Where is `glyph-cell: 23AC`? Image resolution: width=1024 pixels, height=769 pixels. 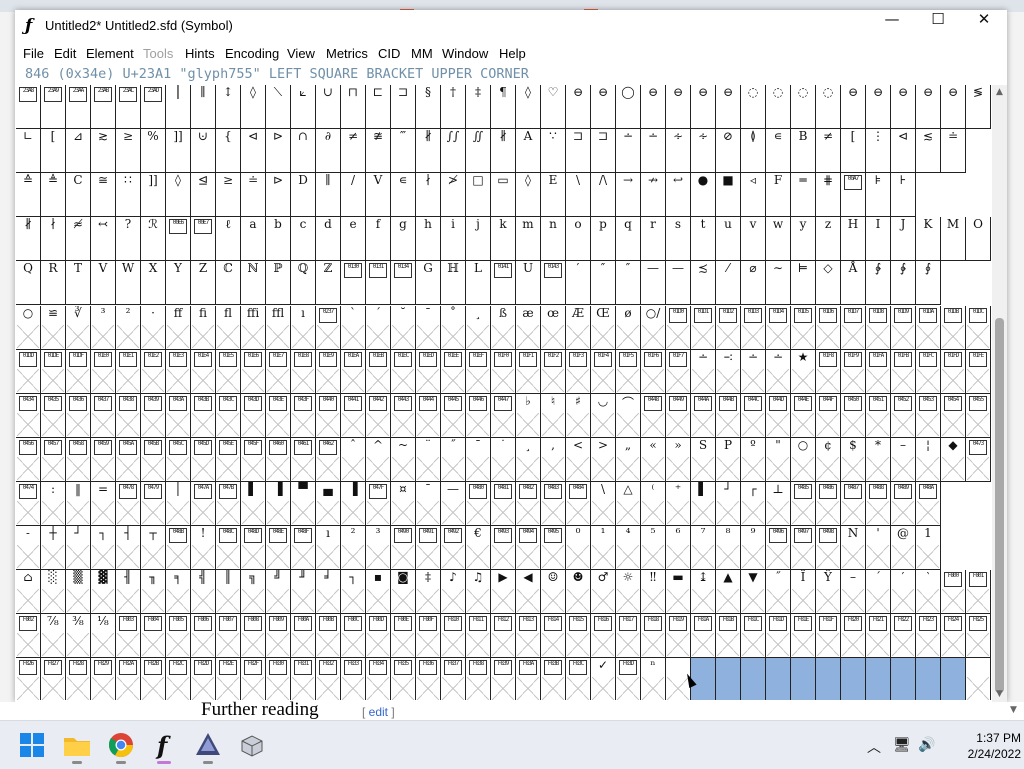 glyph-cell: 23AC is located at coordinates (128, 107).